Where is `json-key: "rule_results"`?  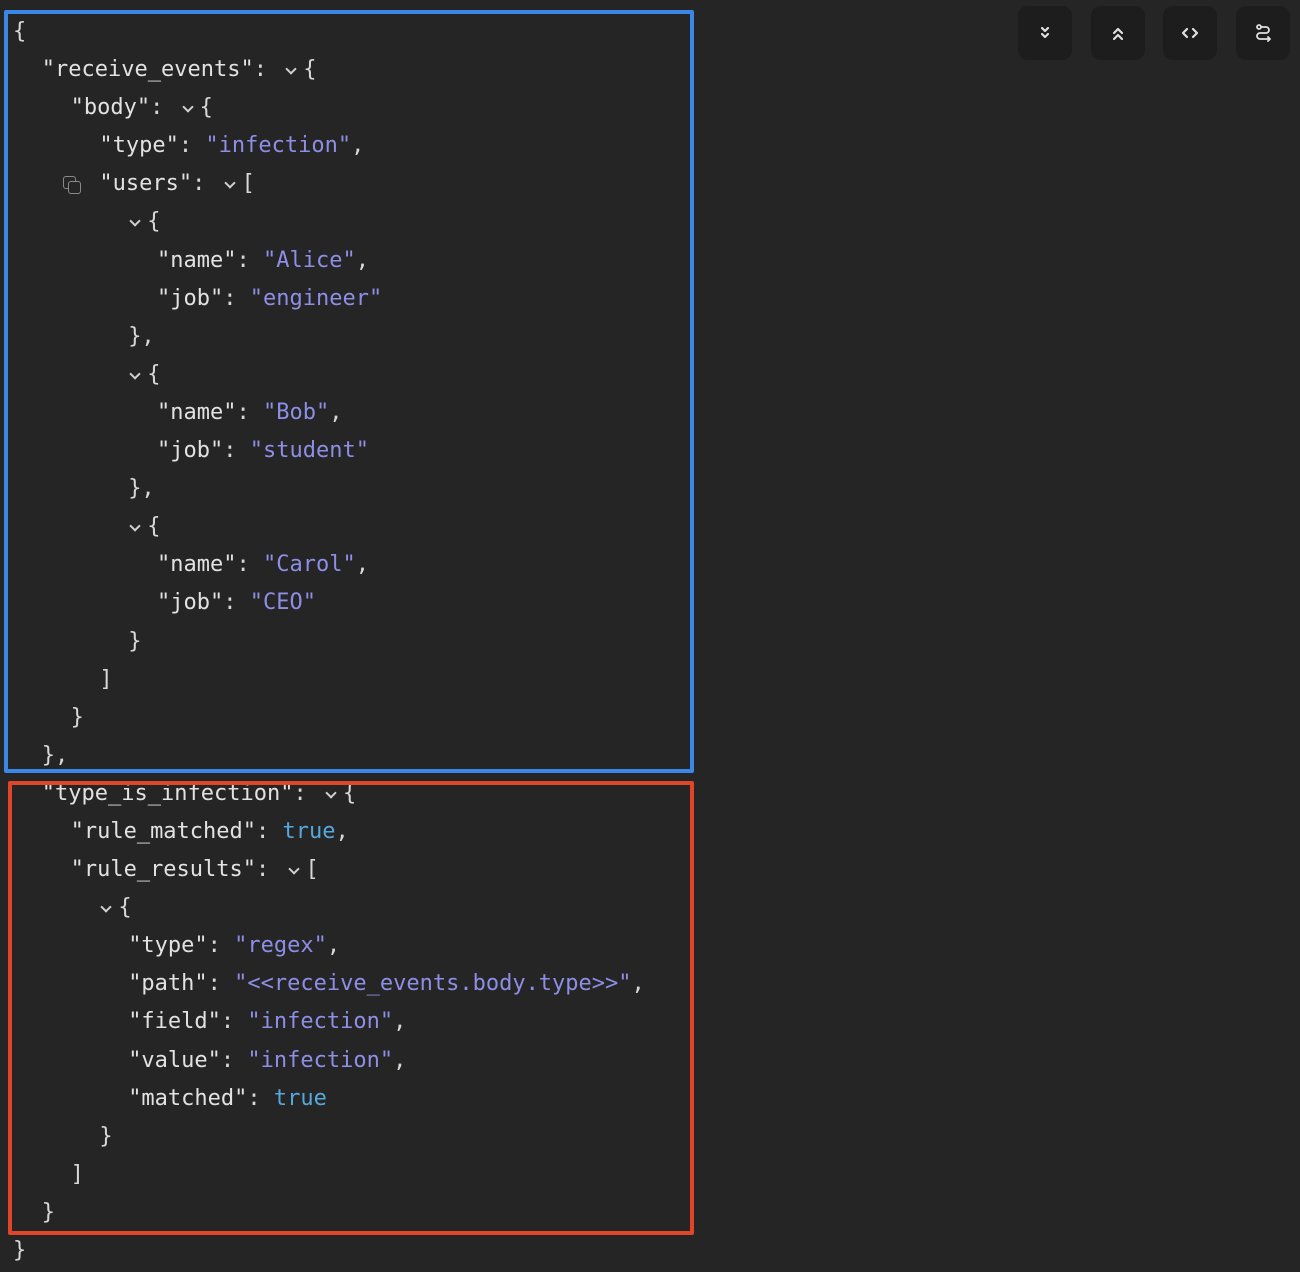
json-key: "rule_results" is located at coordinates (163, 870).